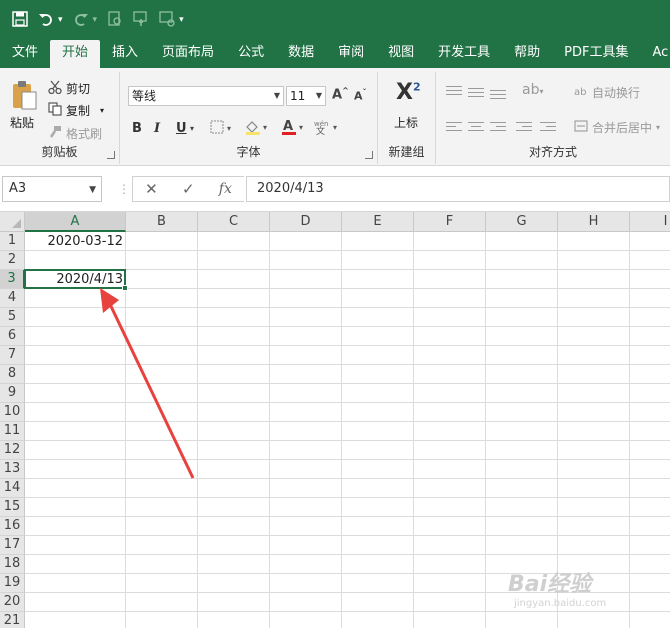 Image resolution: width=670 pixels, height=628 pixels. Describe the element at coordinates (150, 389) in the screenshot. I see `arrow-shaft` at that location.